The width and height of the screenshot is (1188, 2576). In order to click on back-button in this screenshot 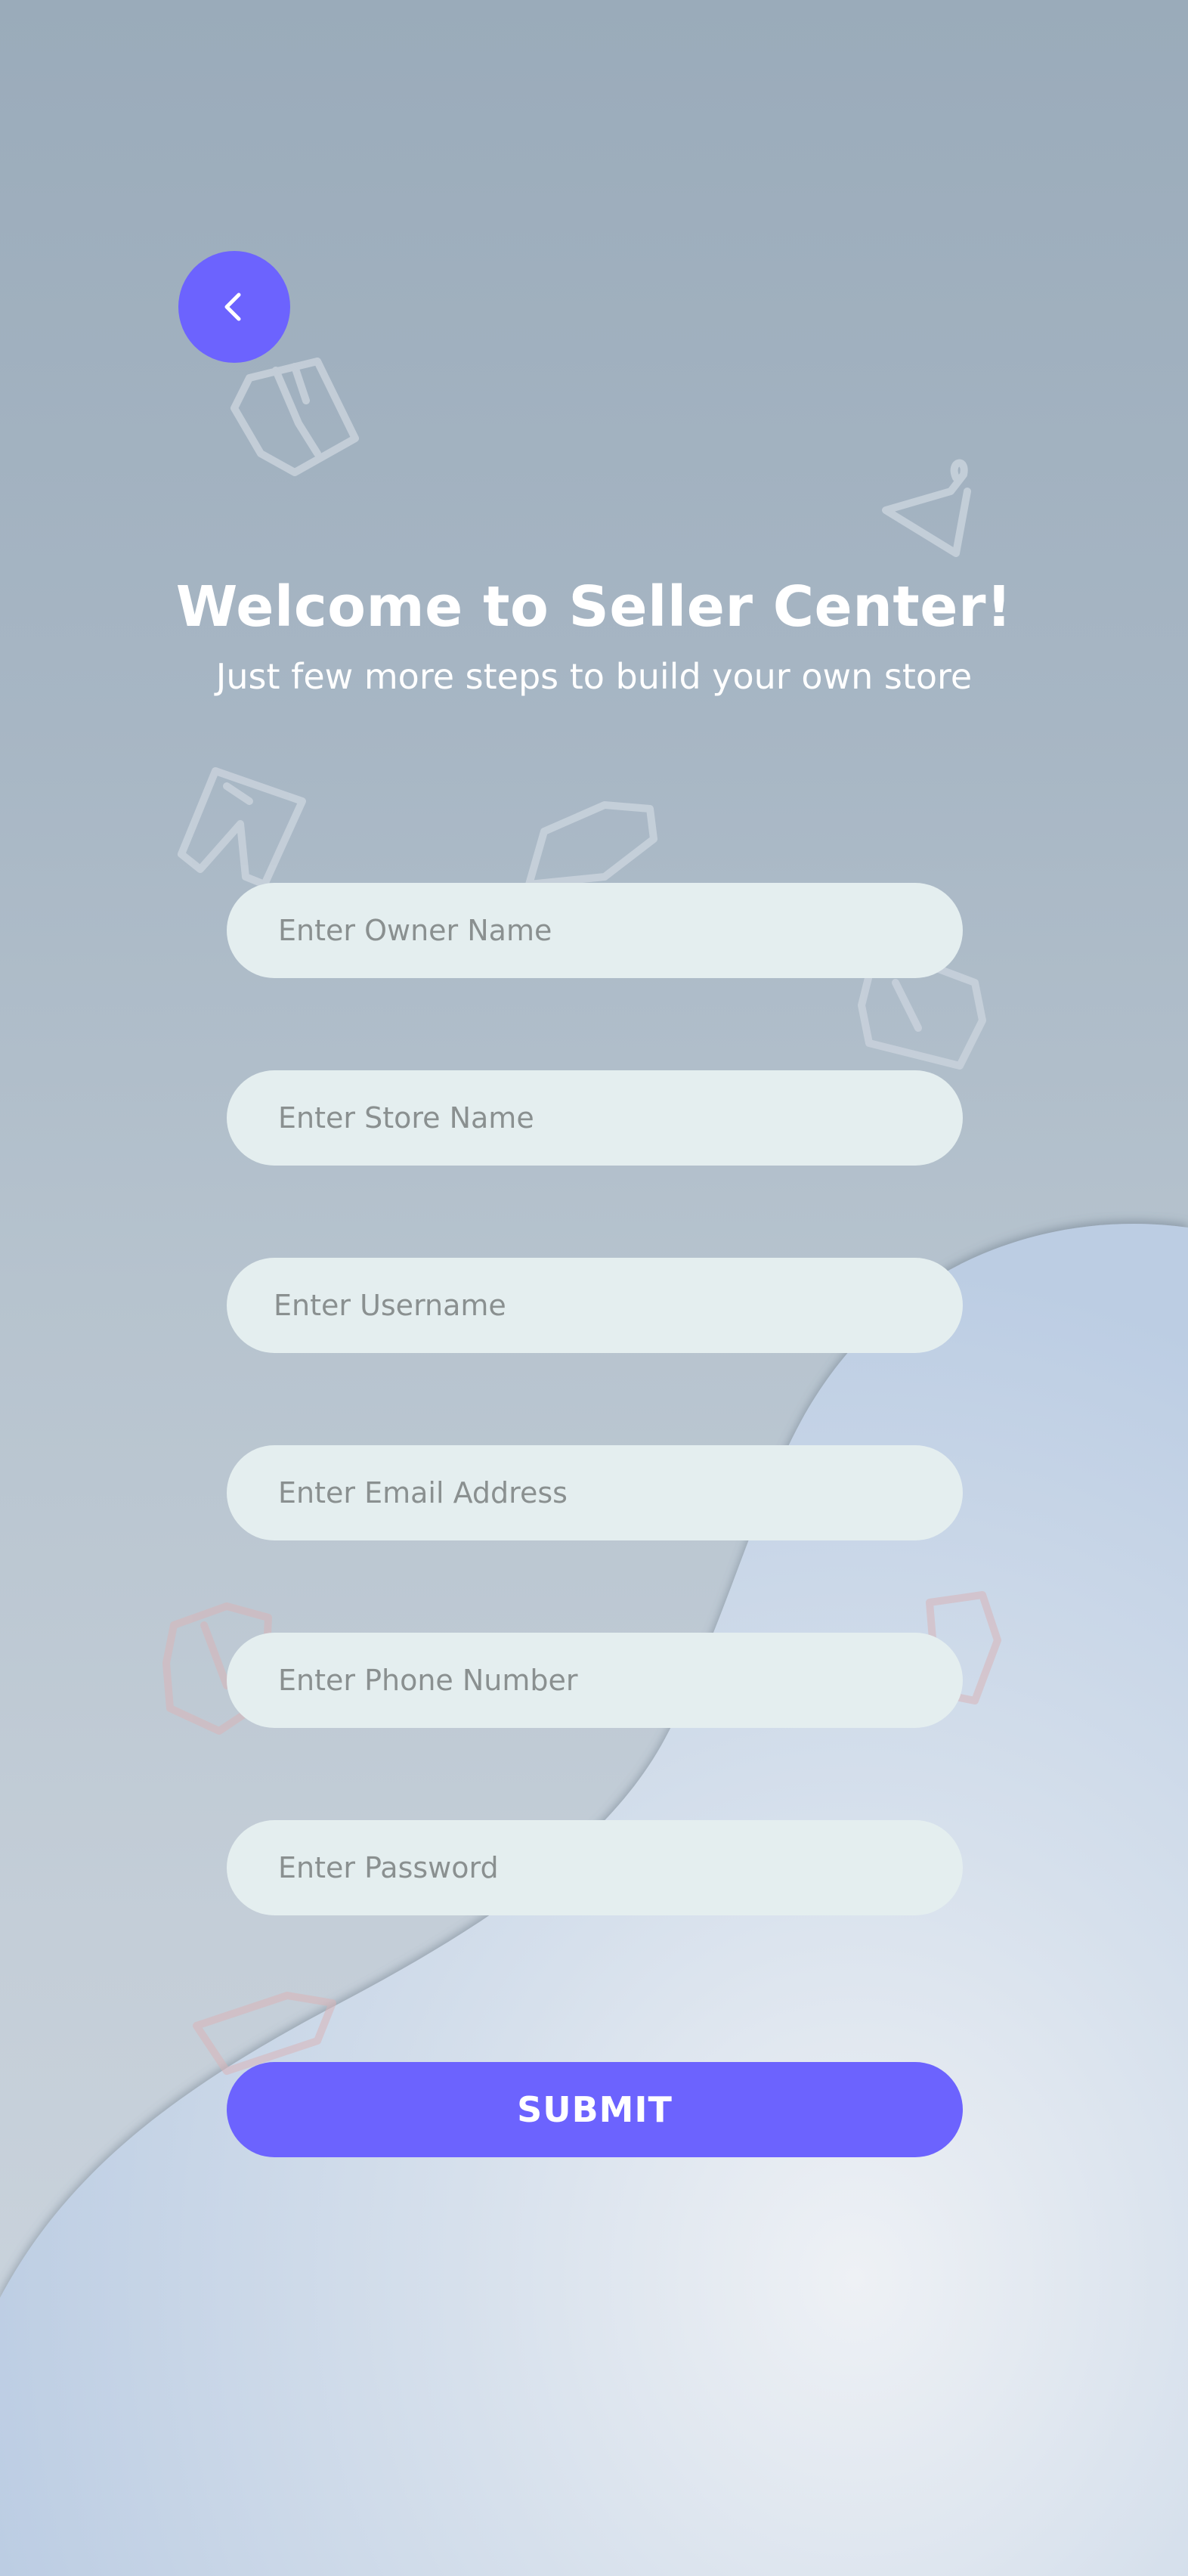, I will do `click(234, 307)`.